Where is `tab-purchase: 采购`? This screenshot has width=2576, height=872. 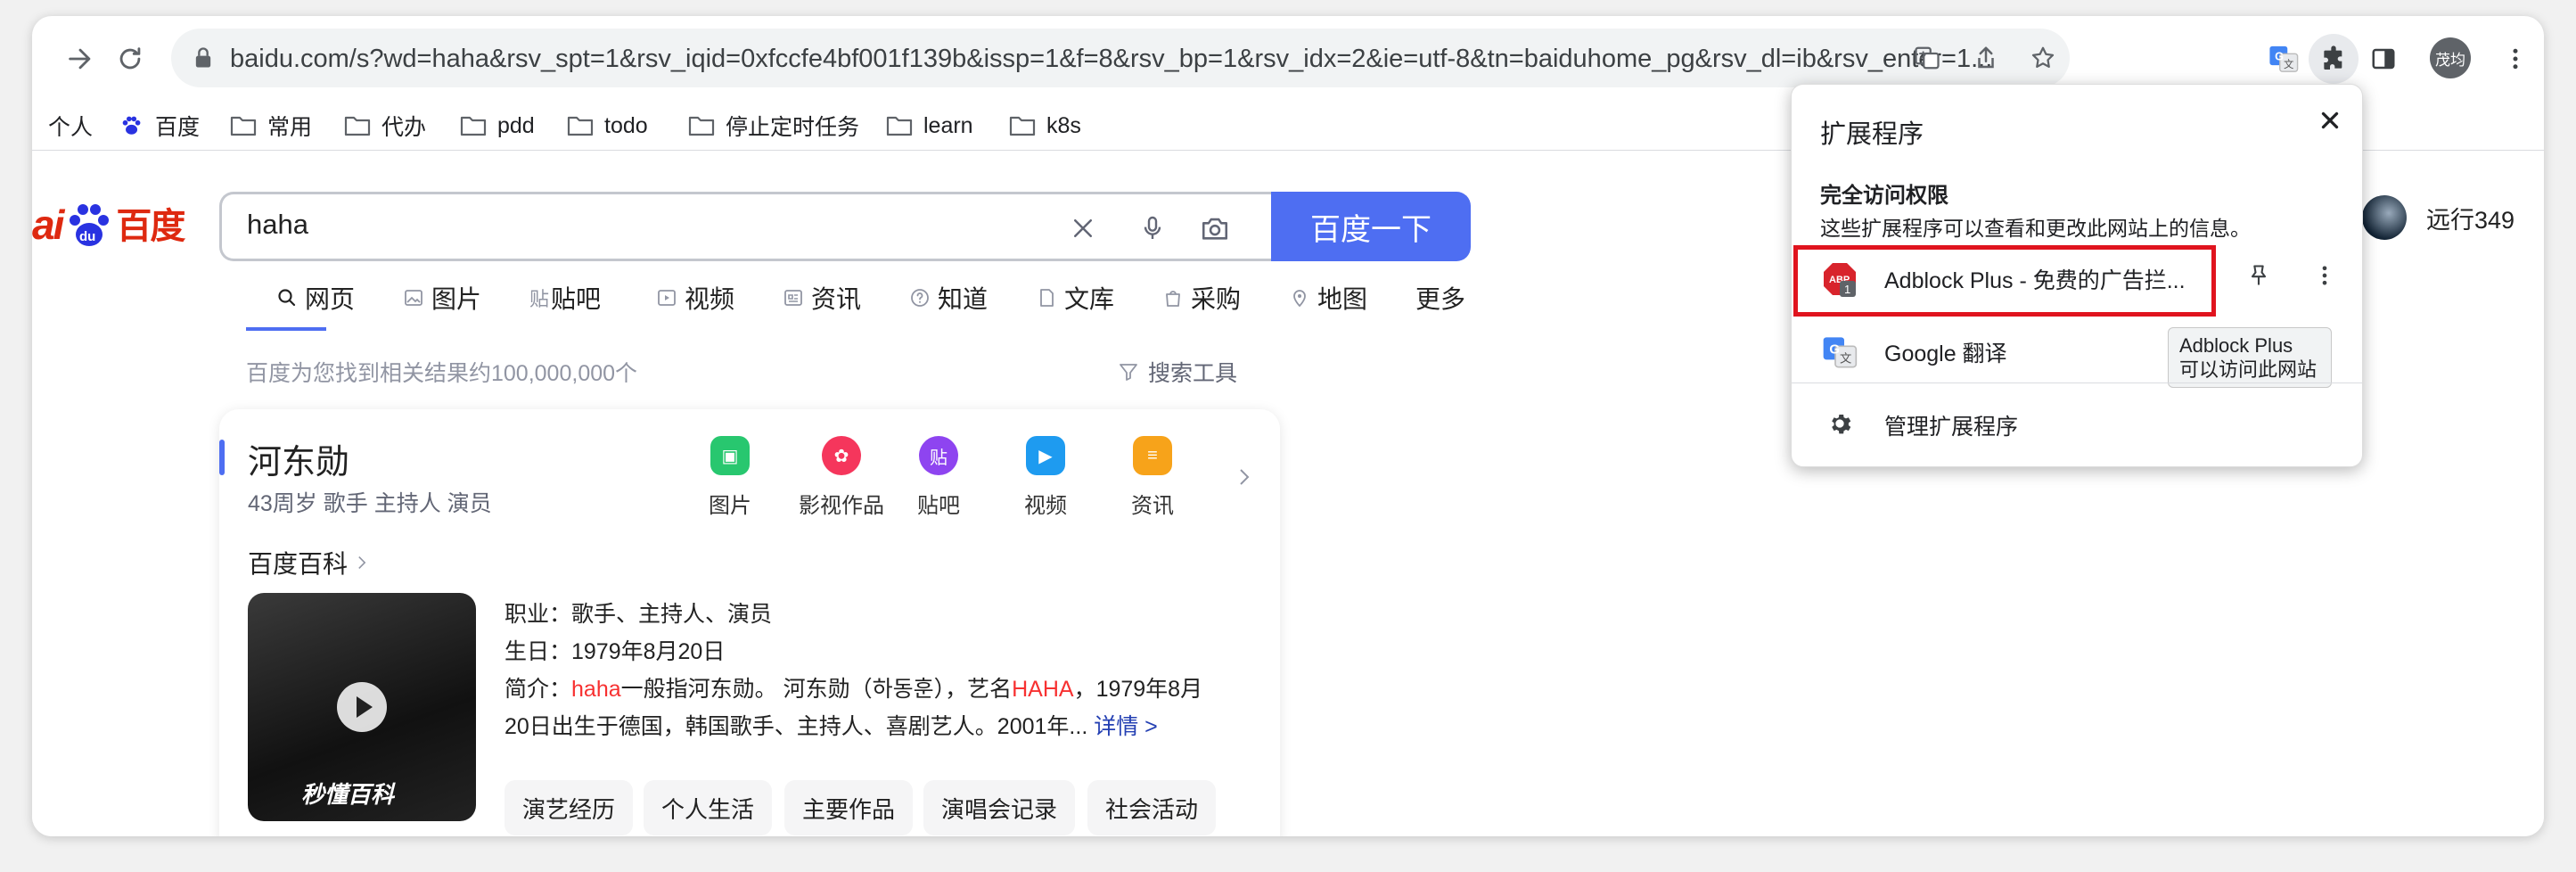 tab-purchase: 采购 is located at coordinates (1201, 298).